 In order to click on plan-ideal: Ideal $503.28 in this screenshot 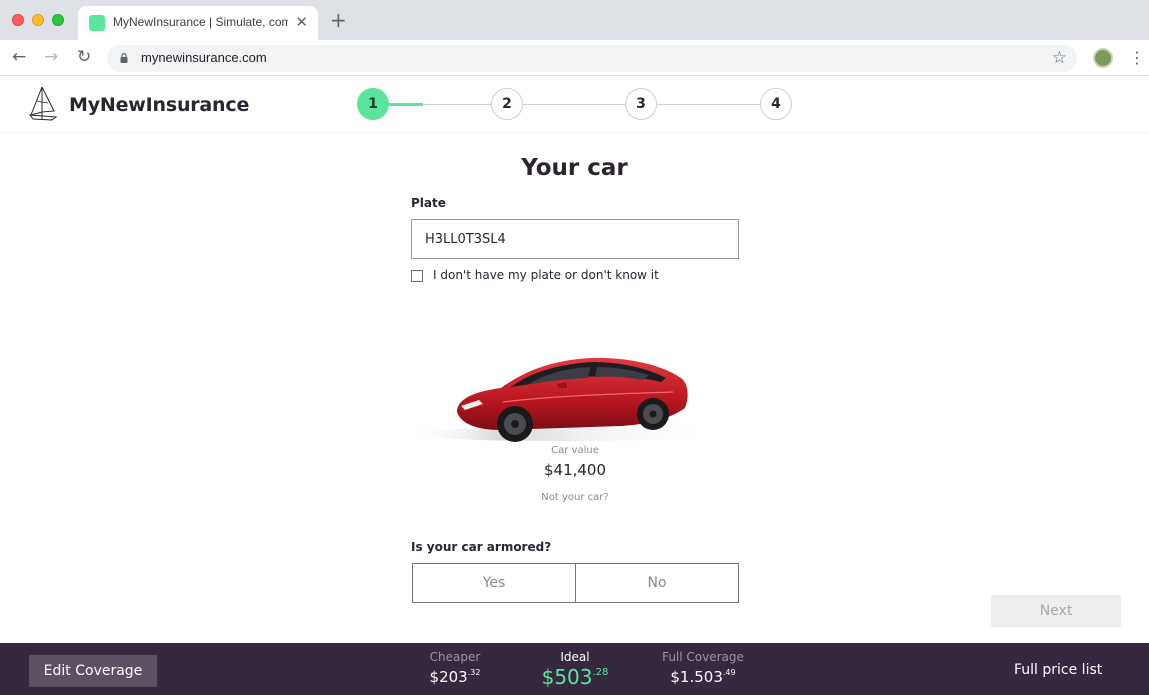, I will do `click(575, 669)`.